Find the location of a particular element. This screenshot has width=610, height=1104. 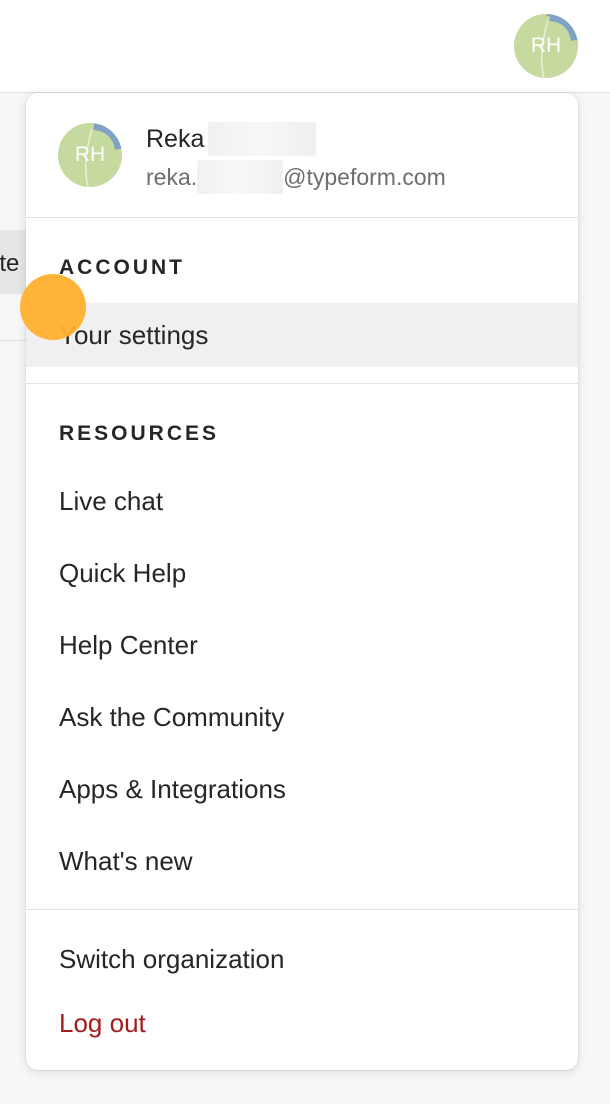

user-avatar-button: RH is located at coordinates (546, 46).